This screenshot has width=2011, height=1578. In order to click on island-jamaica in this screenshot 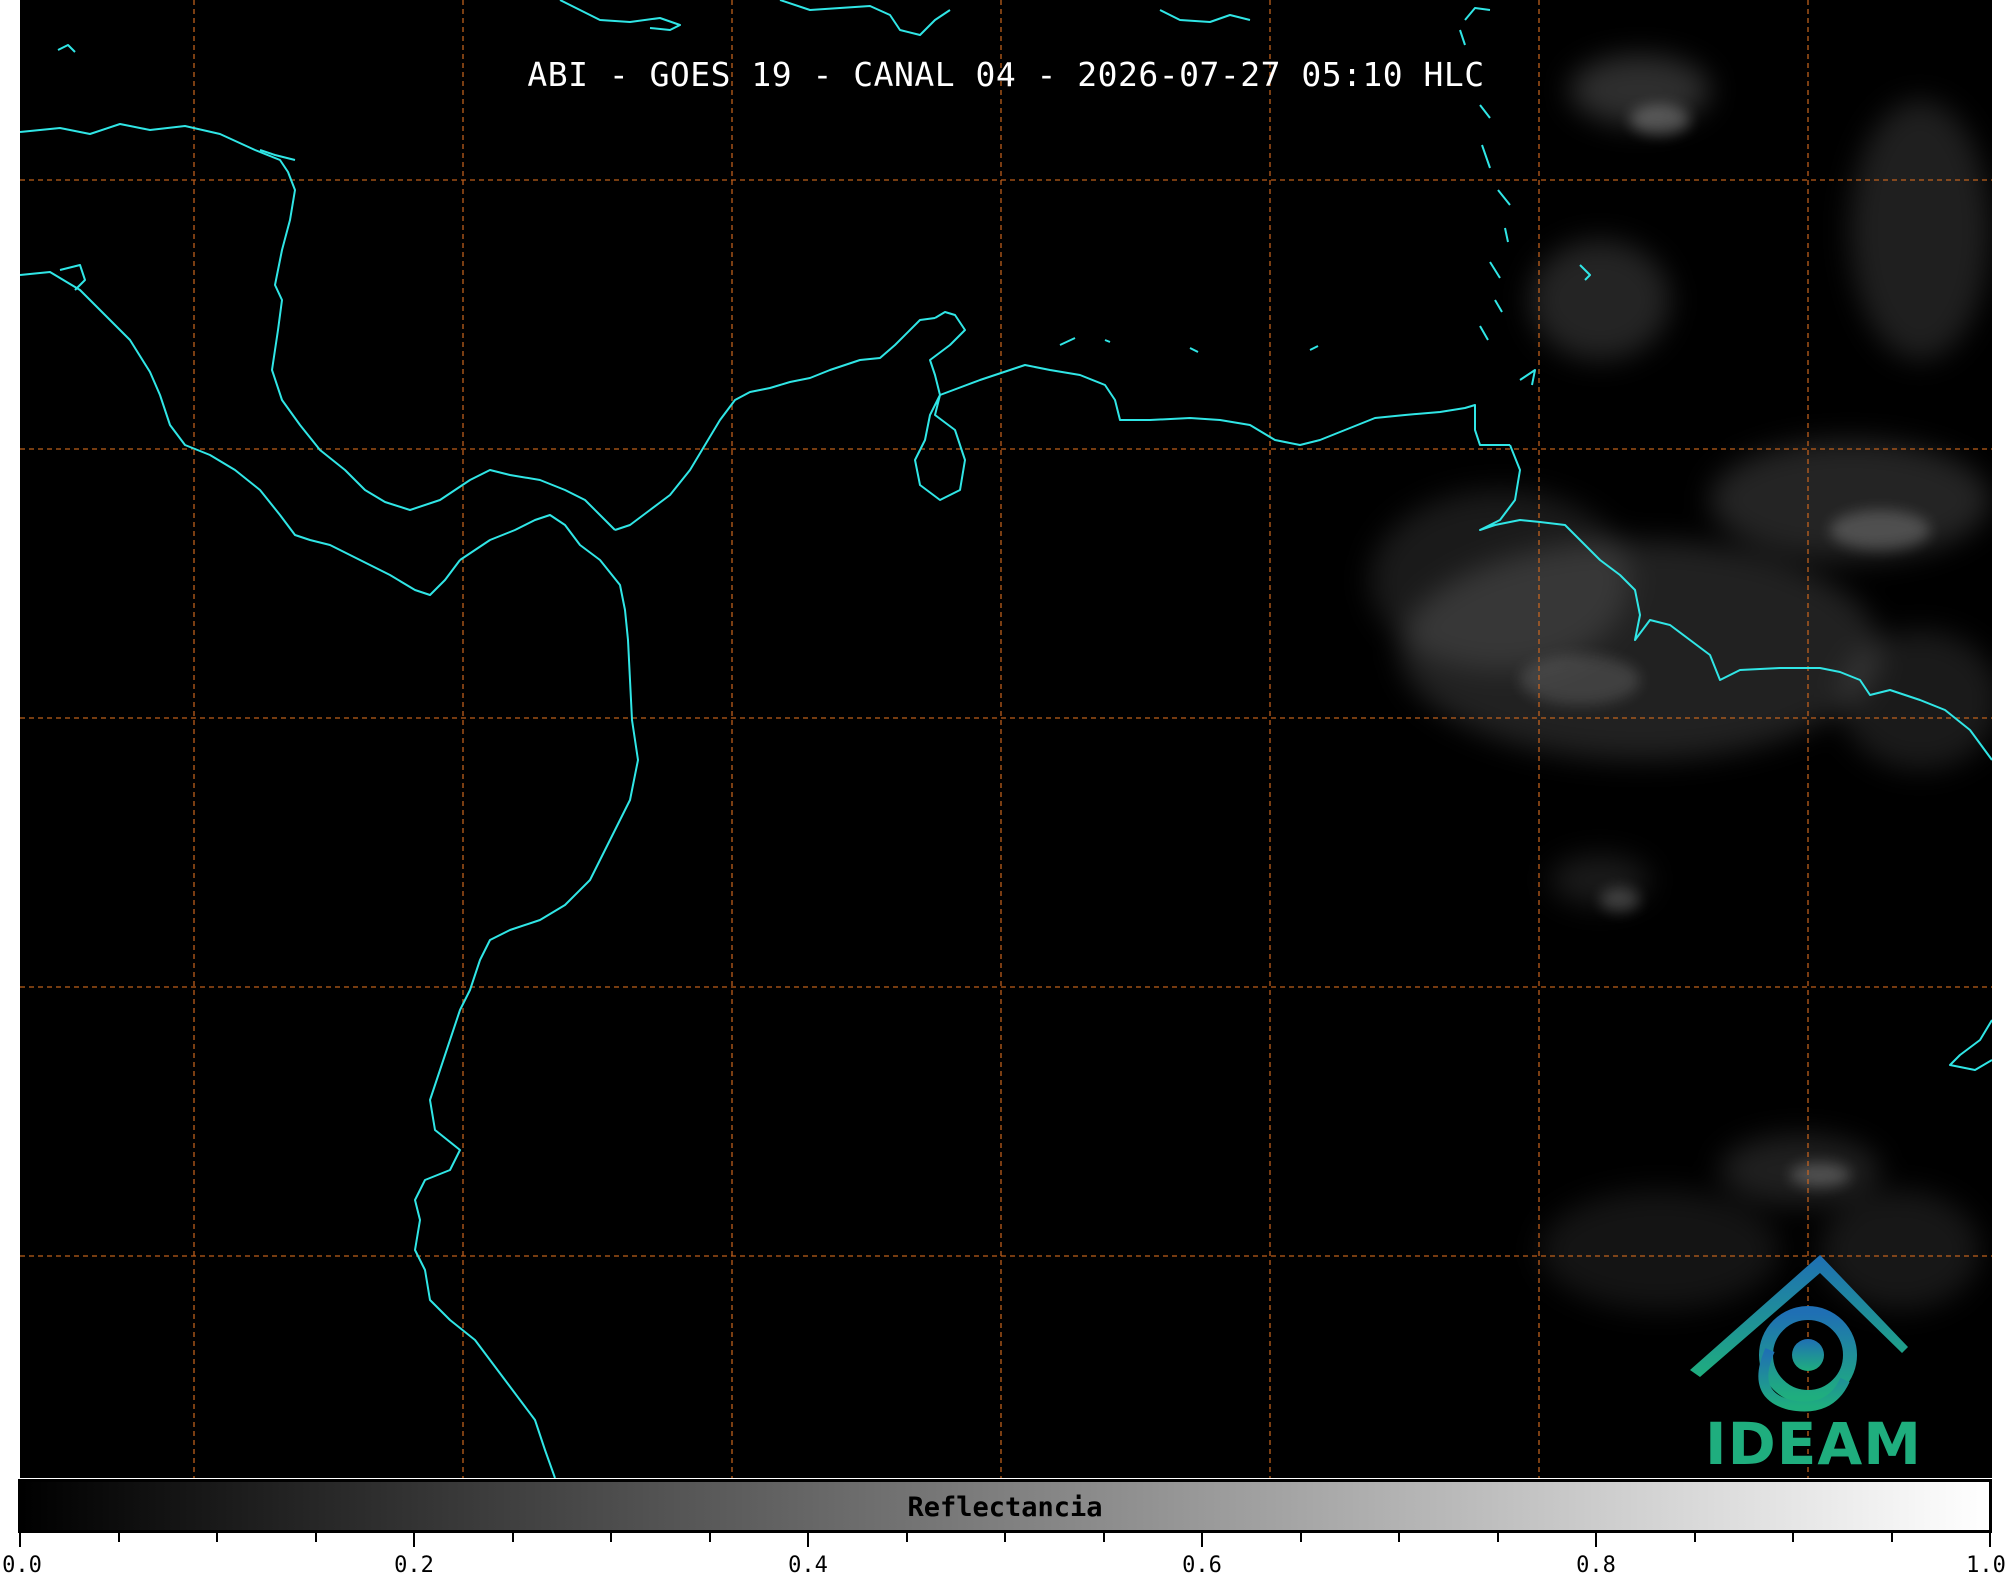, I will do `click(1477, 14)`.